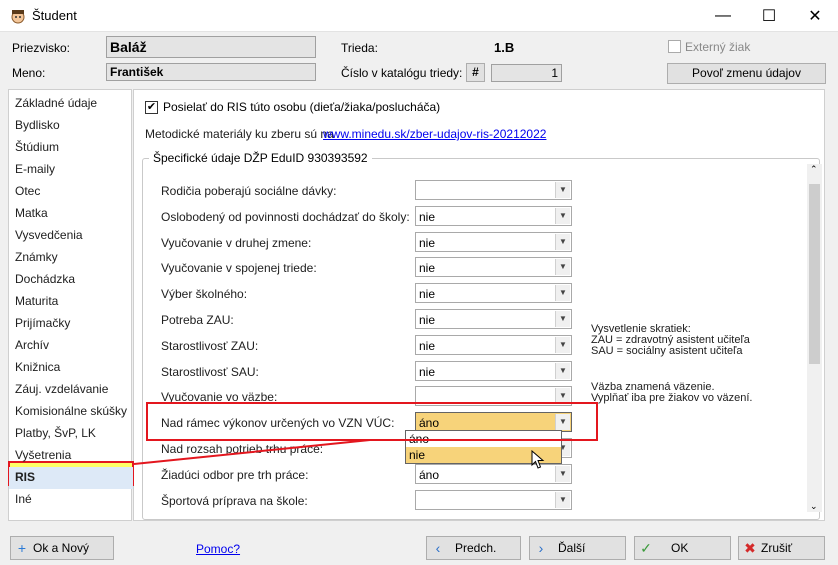 This screenshot has width=838, height=565. I want to click on annotation-arrow, so click(252, 452).